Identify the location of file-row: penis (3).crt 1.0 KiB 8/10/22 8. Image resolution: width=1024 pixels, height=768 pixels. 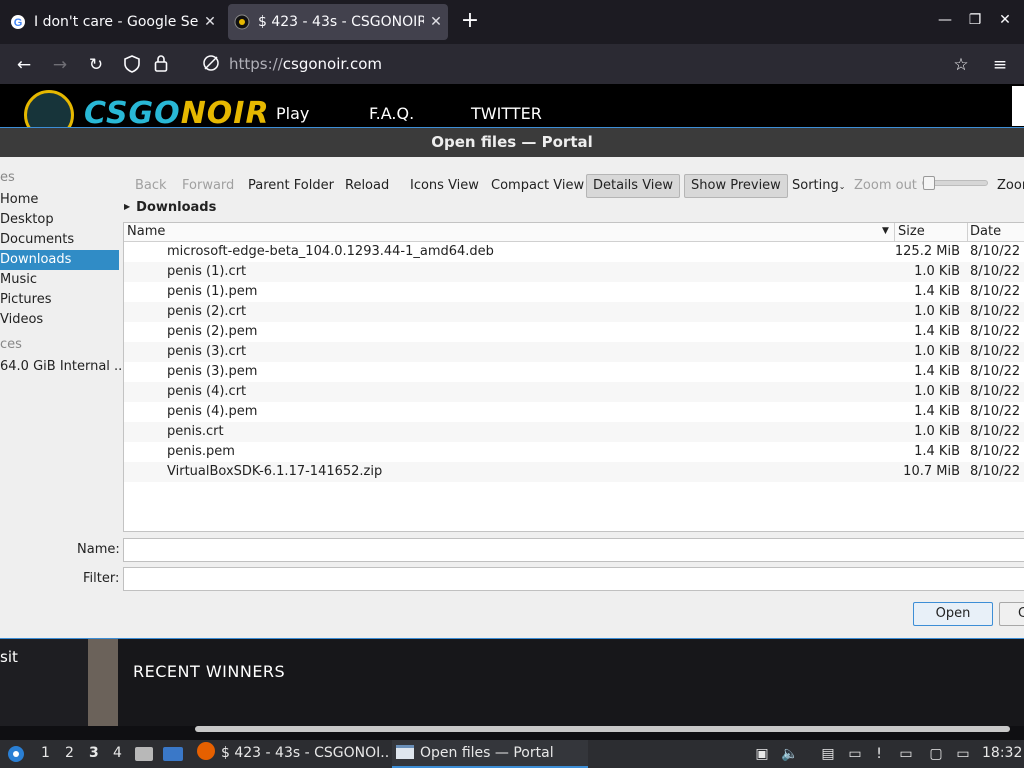
(574, 352).